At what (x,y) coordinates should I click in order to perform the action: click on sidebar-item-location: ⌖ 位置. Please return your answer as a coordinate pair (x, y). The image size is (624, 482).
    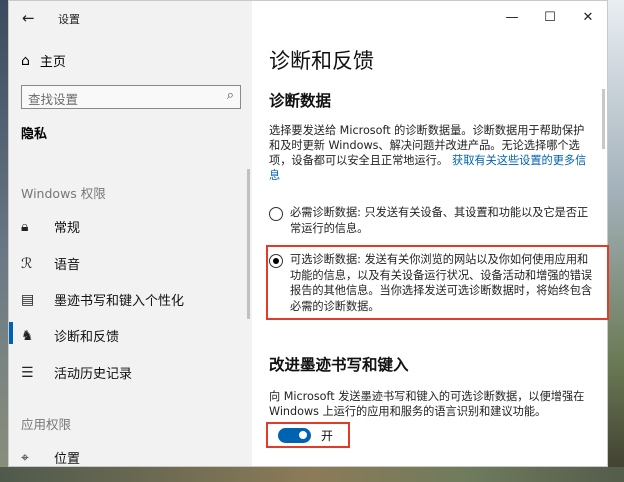
    Looking at the image, I should click on (51, 458).